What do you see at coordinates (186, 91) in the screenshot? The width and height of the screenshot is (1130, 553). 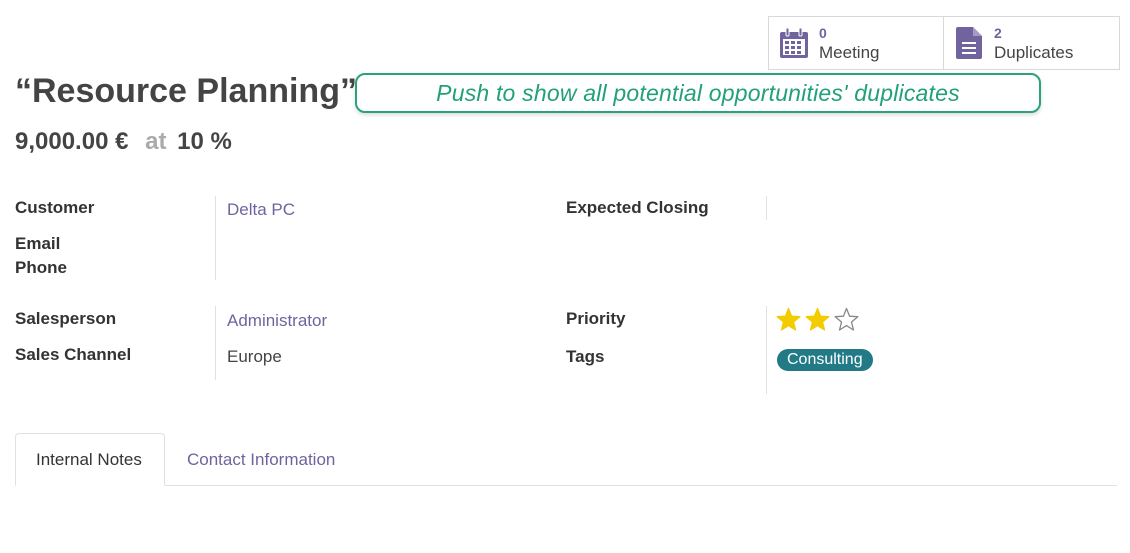 I see `opportunity-title: “Resource Planning”` at bounding box center [186, 91].